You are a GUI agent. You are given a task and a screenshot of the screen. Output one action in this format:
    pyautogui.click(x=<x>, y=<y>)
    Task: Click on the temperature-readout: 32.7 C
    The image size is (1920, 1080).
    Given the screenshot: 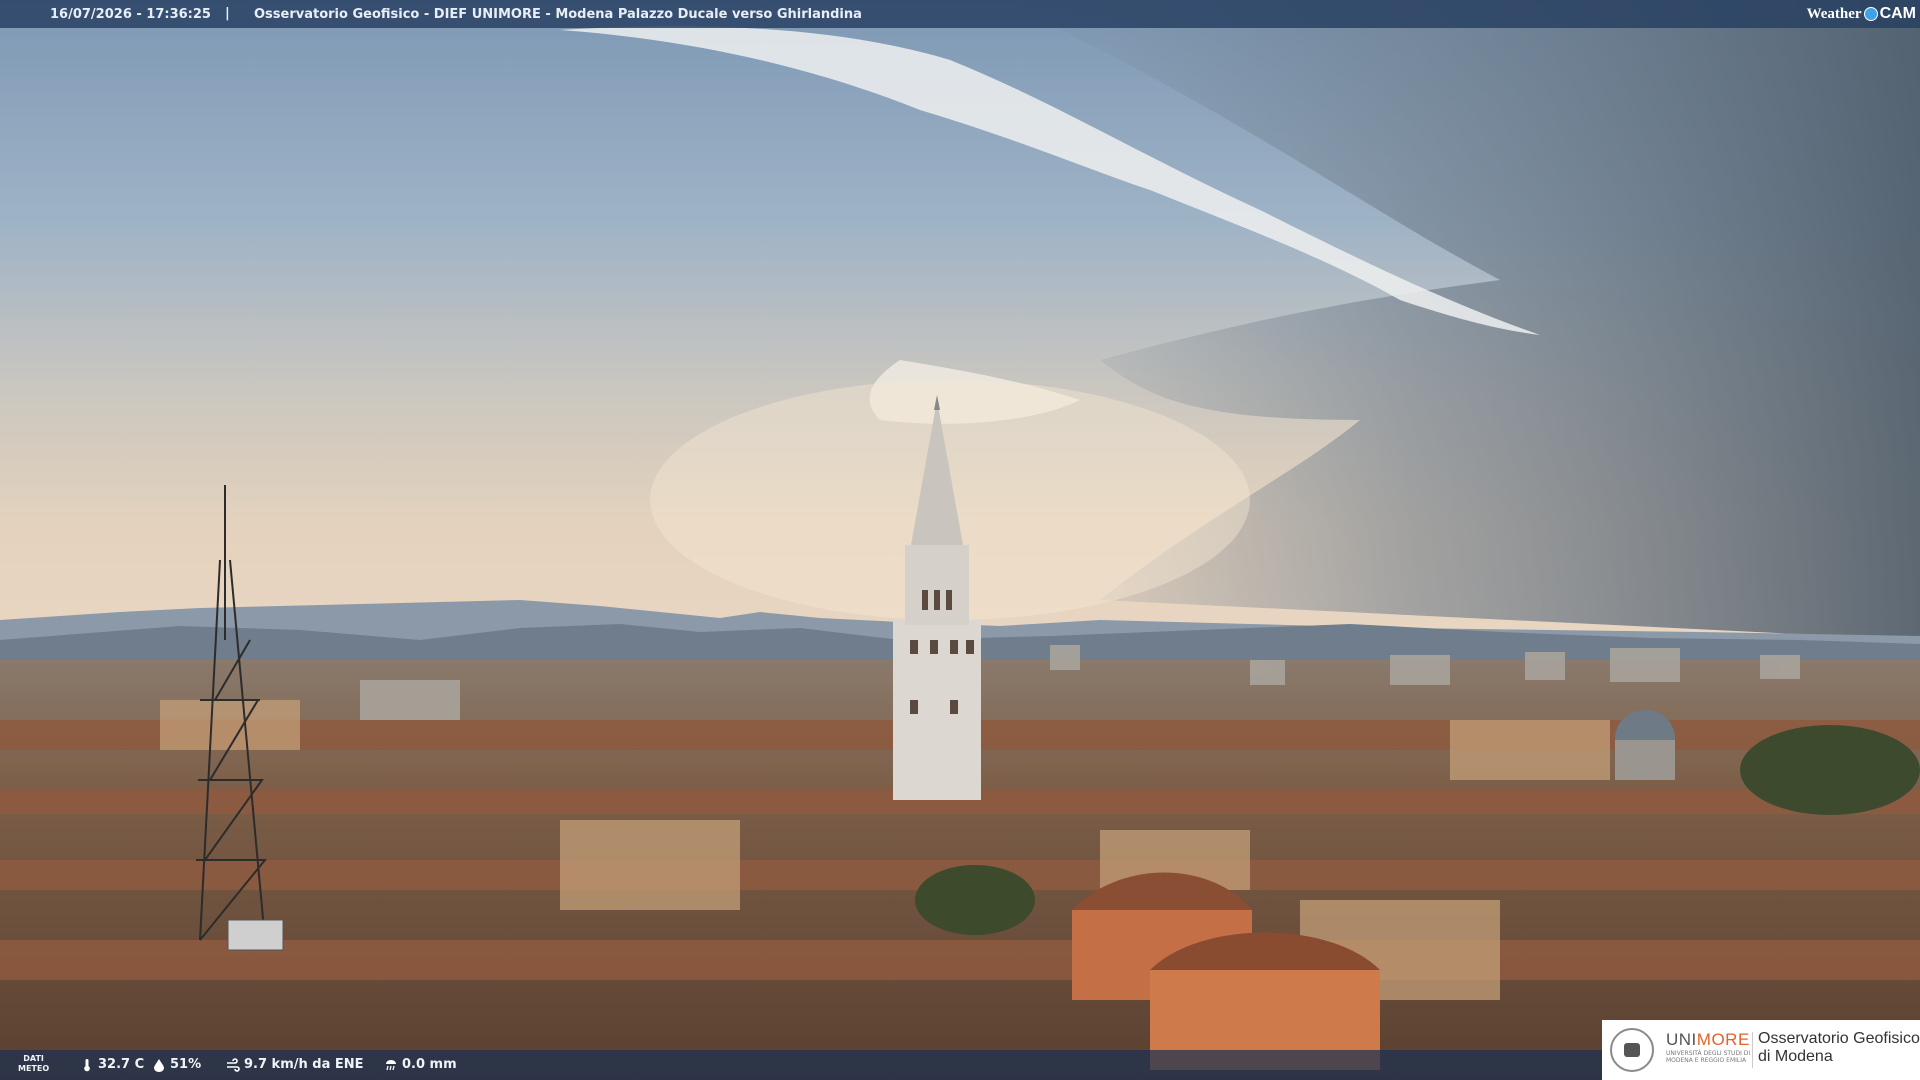 What is the action you would take?
    pyautogui.click(x=112, y=1064)
    